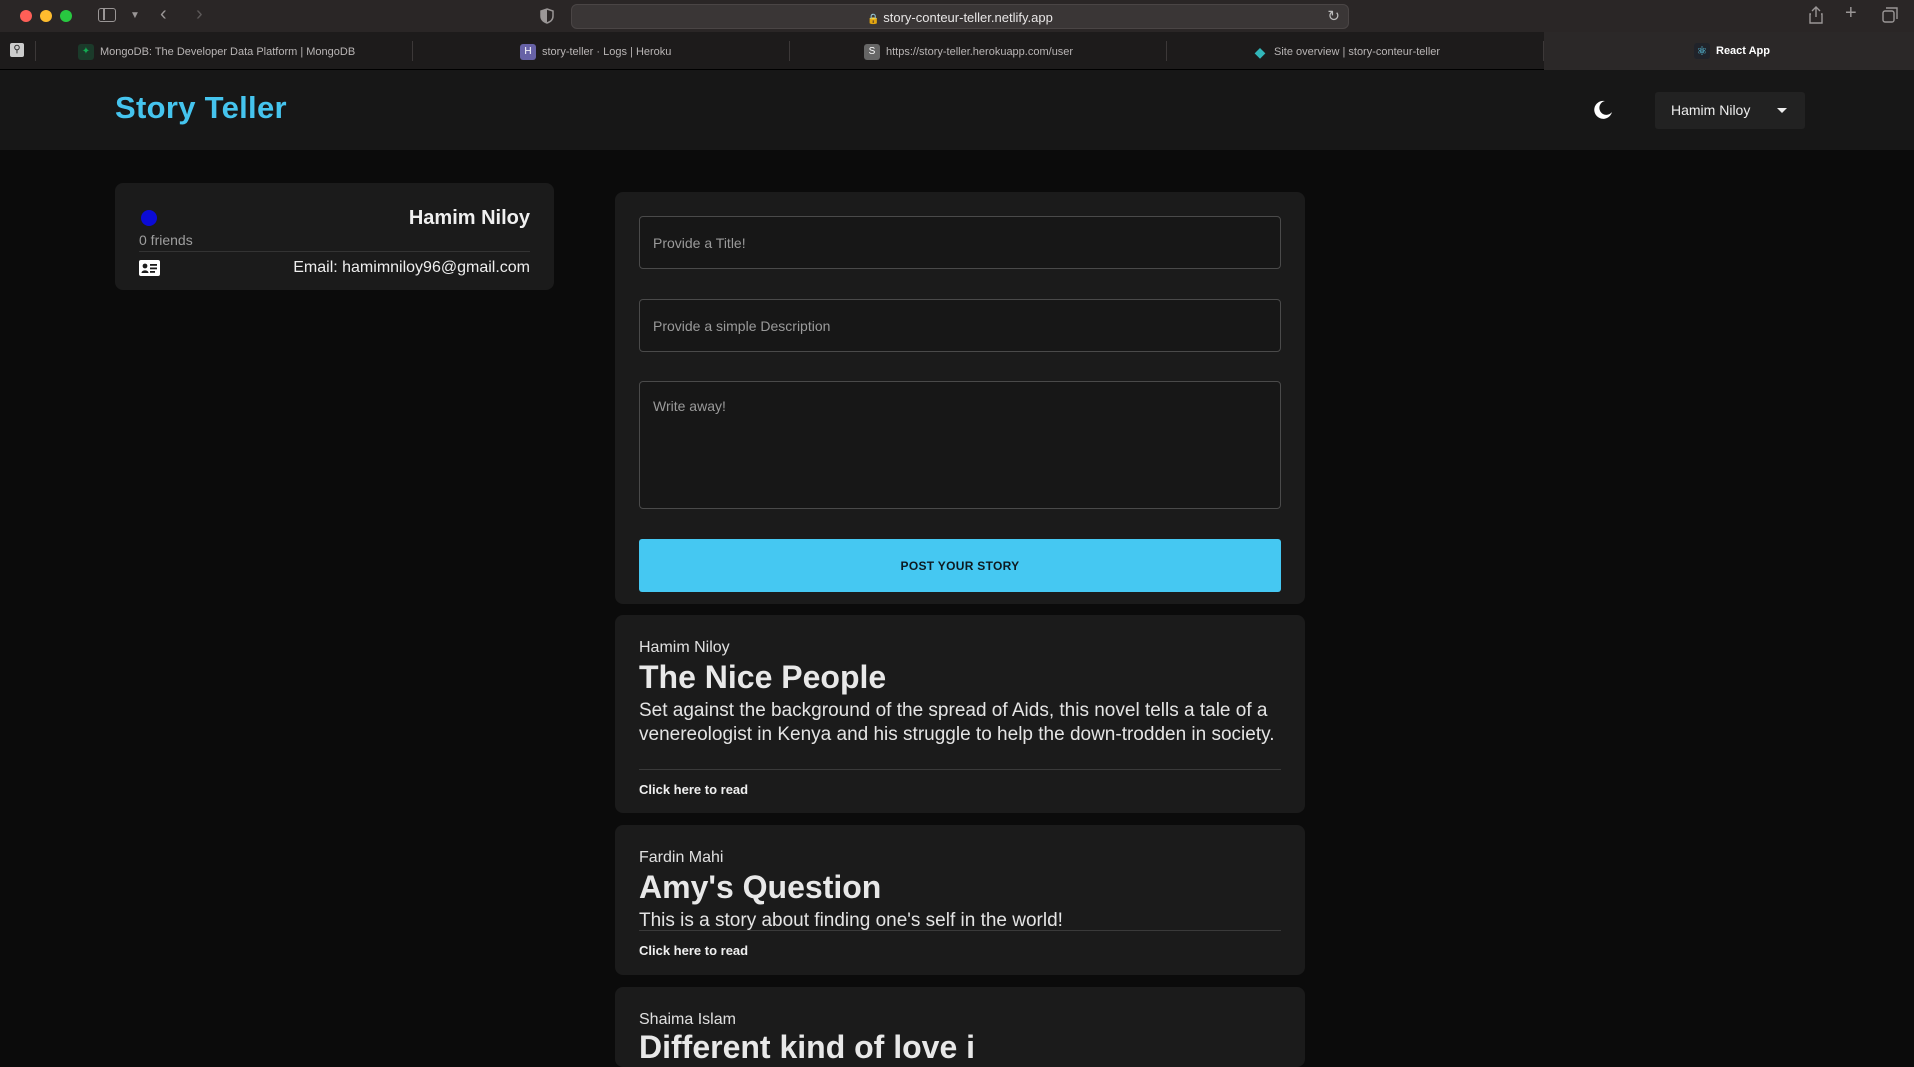 Image resolution: width=1914 pixels, height=1067 pixels. What do you see at coordinates (469, 218) in the screenshot?
I see `profile-name: Hamim Niloy` at bounding box center [469, 218].